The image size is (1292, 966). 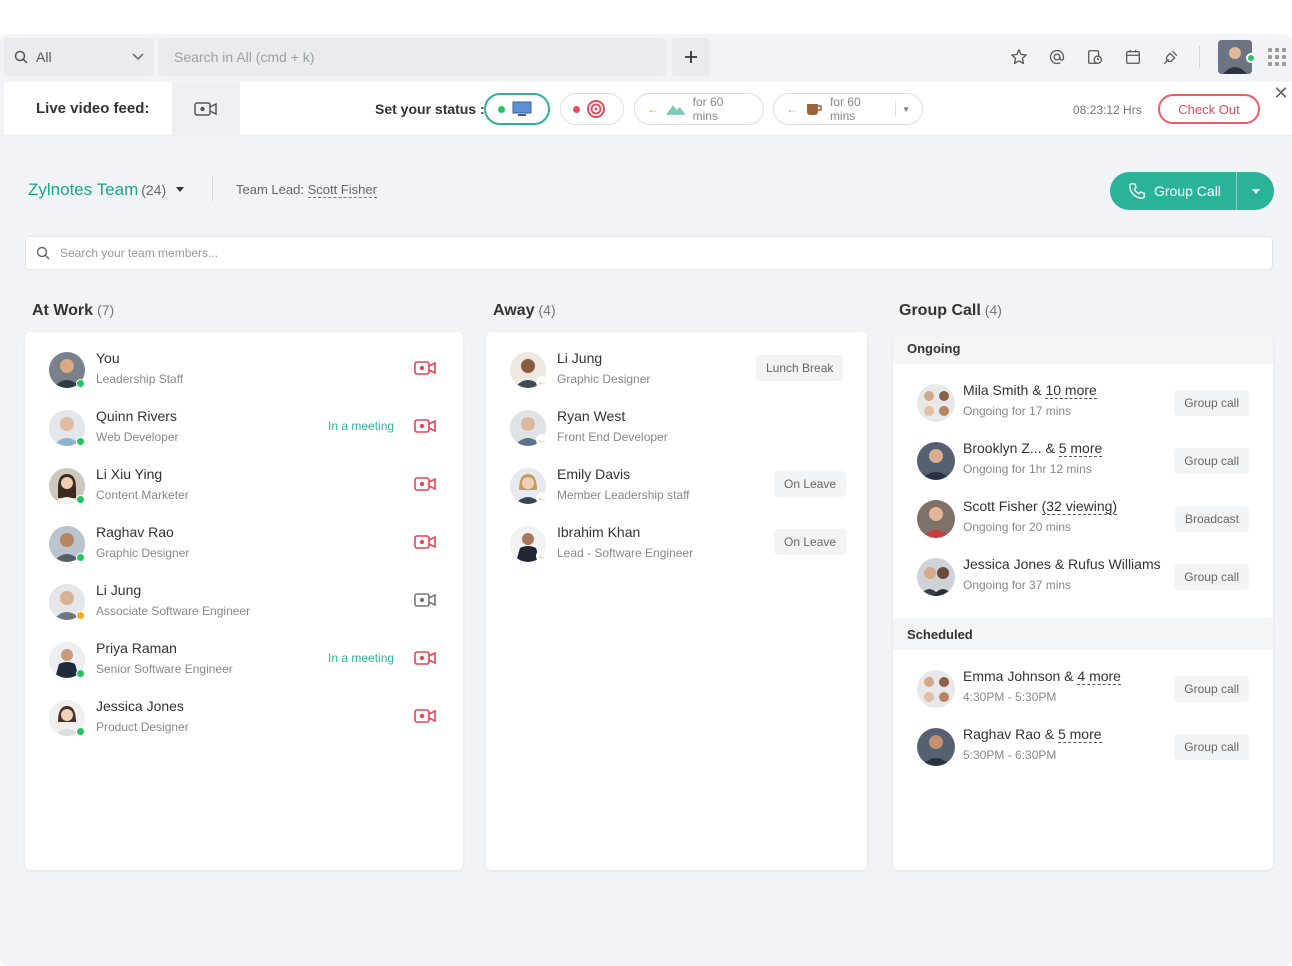 I want to click on global-search-placeholder: Search in All (cmd + k), so click(x=244, y=57).